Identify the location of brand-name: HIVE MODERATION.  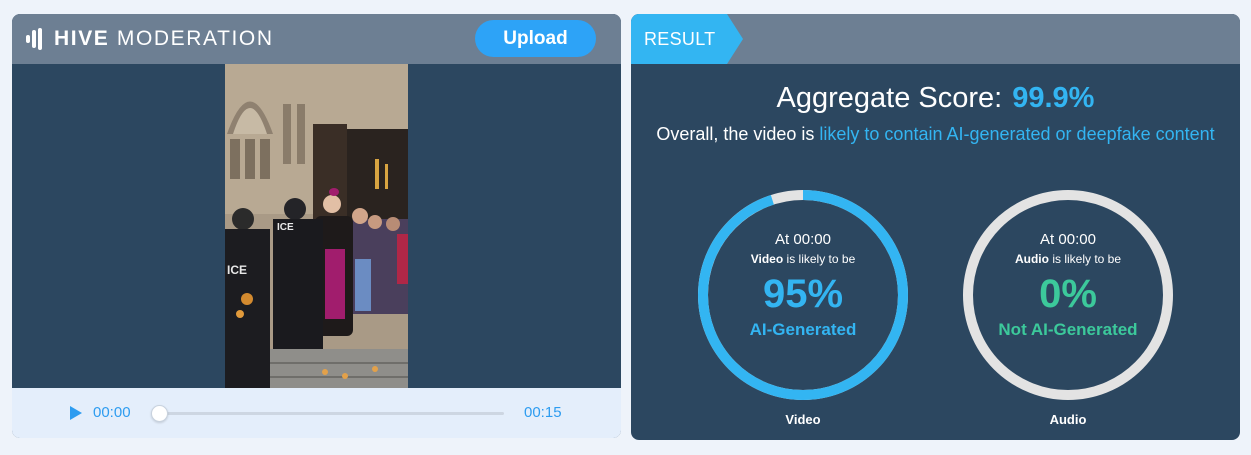
(164, 38).